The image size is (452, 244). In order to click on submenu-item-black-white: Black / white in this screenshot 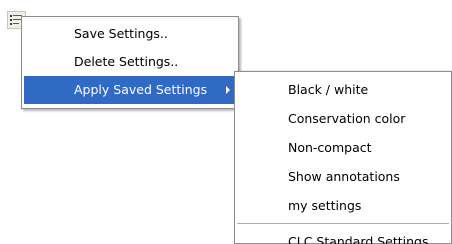, I will do `click(343, 89)`.